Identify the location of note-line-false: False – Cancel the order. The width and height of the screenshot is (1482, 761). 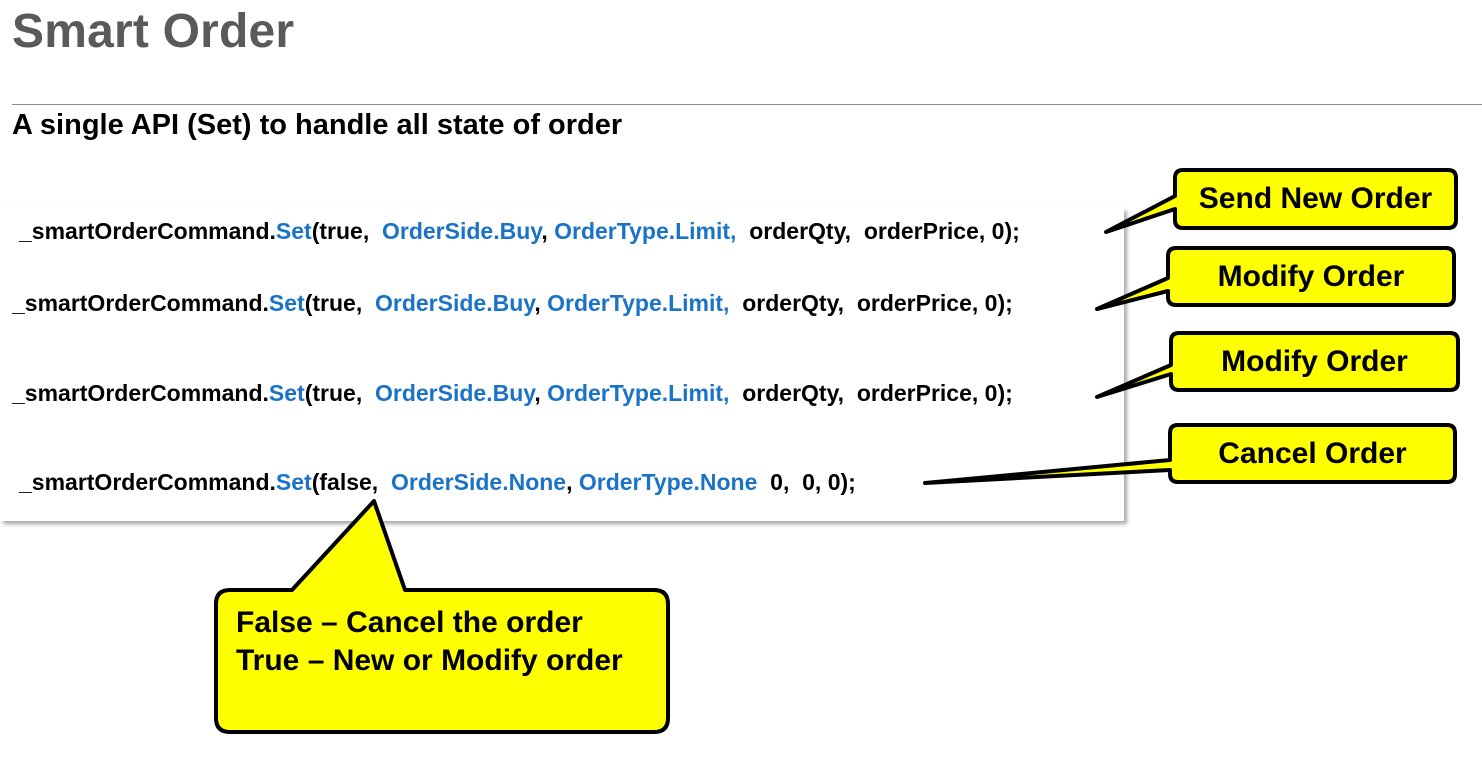
(409, 622).